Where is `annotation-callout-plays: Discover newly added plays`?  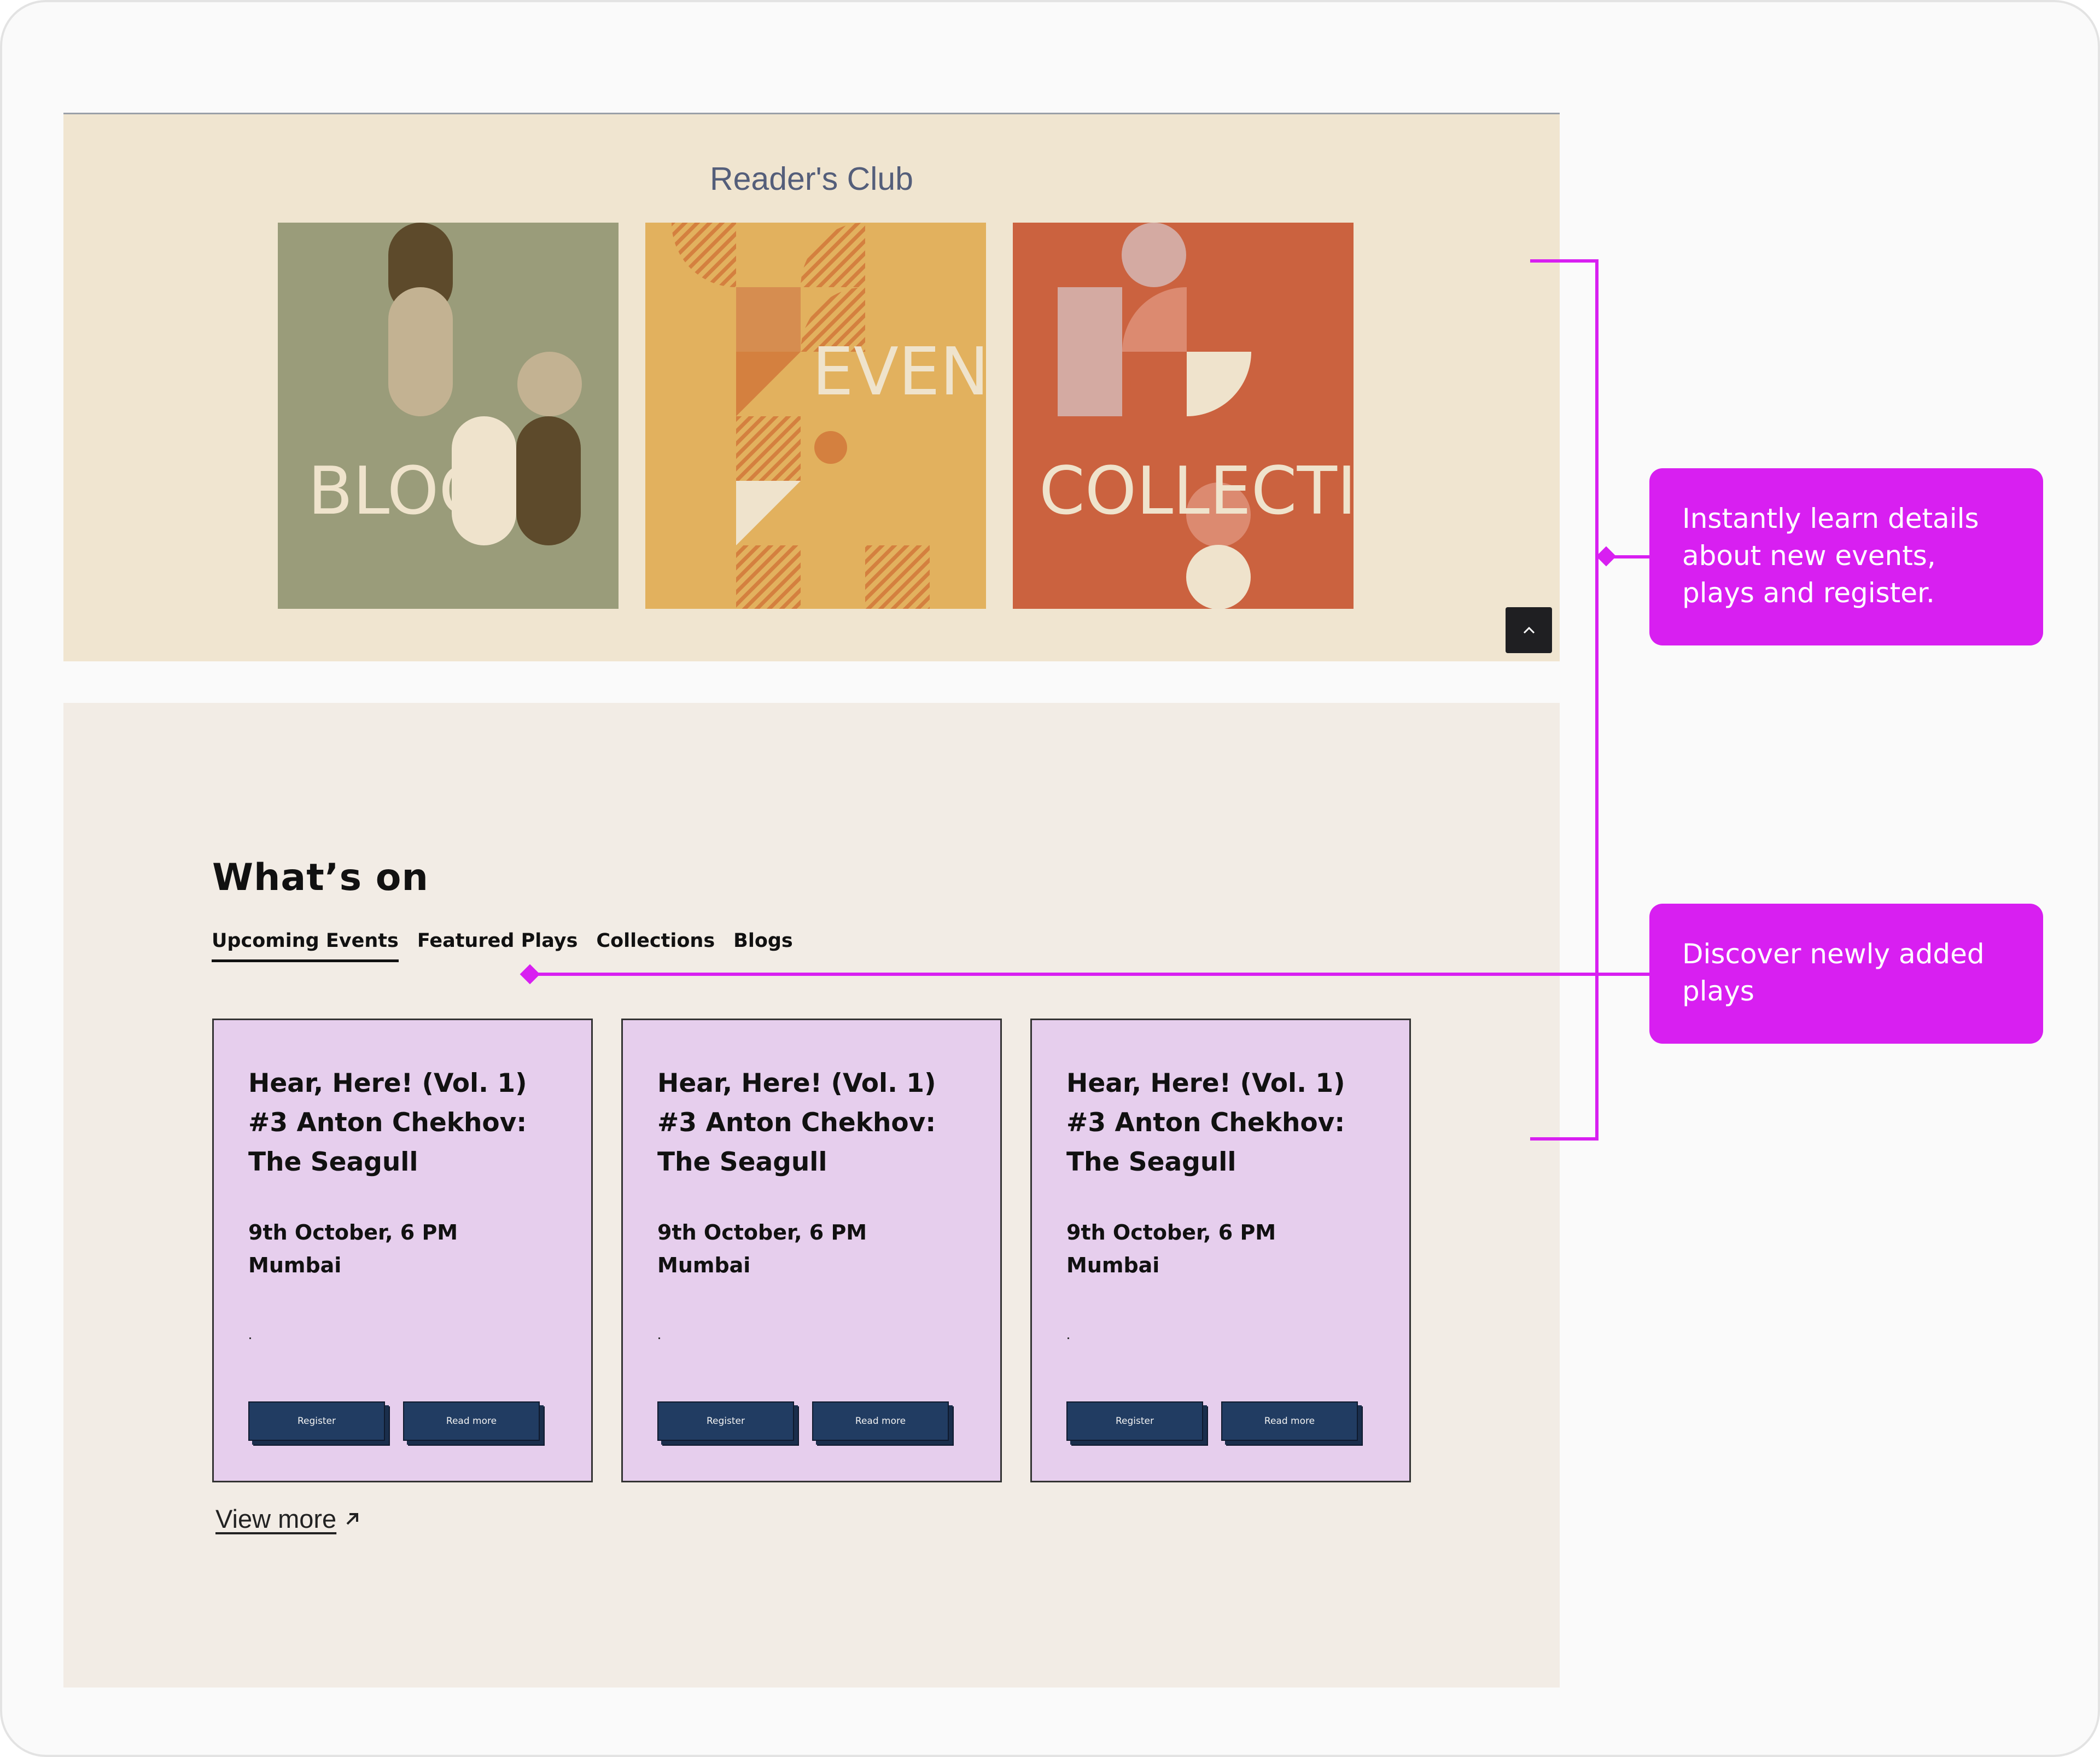
annotation-callout-plays: Discover newly added plays is located at coordinates (1846, 974).